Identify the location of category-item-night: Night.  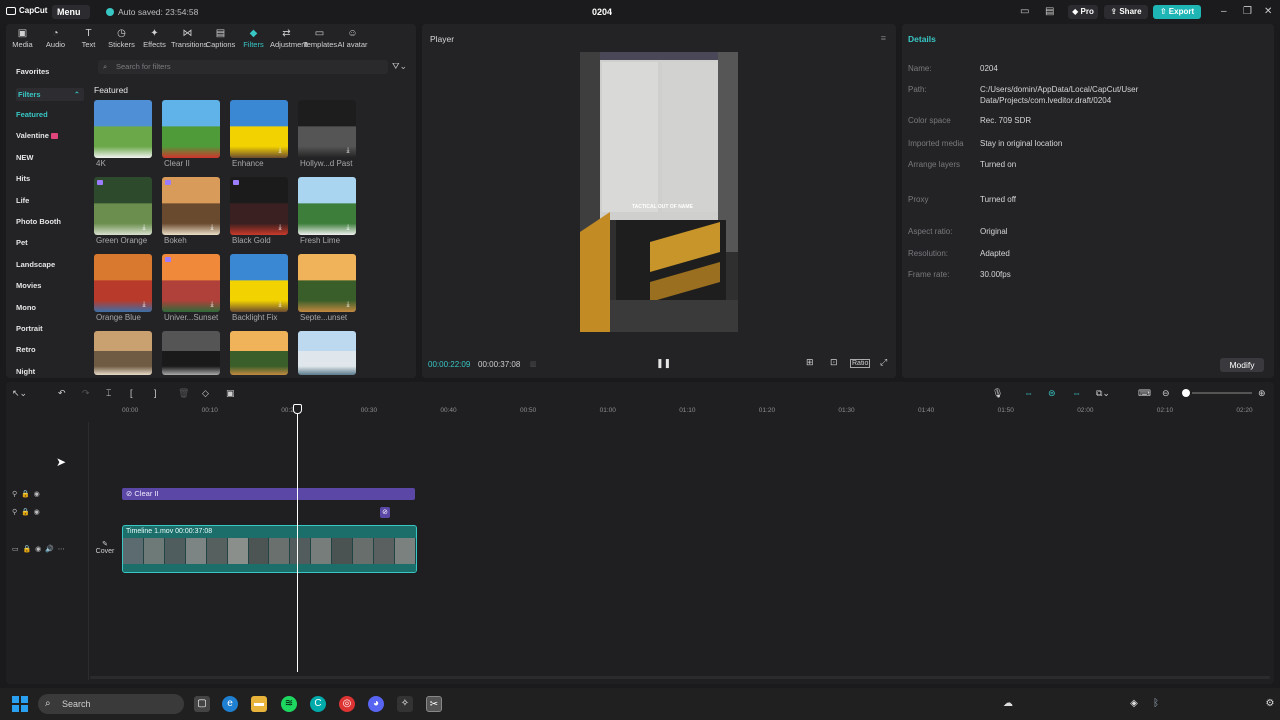
(25, 371).